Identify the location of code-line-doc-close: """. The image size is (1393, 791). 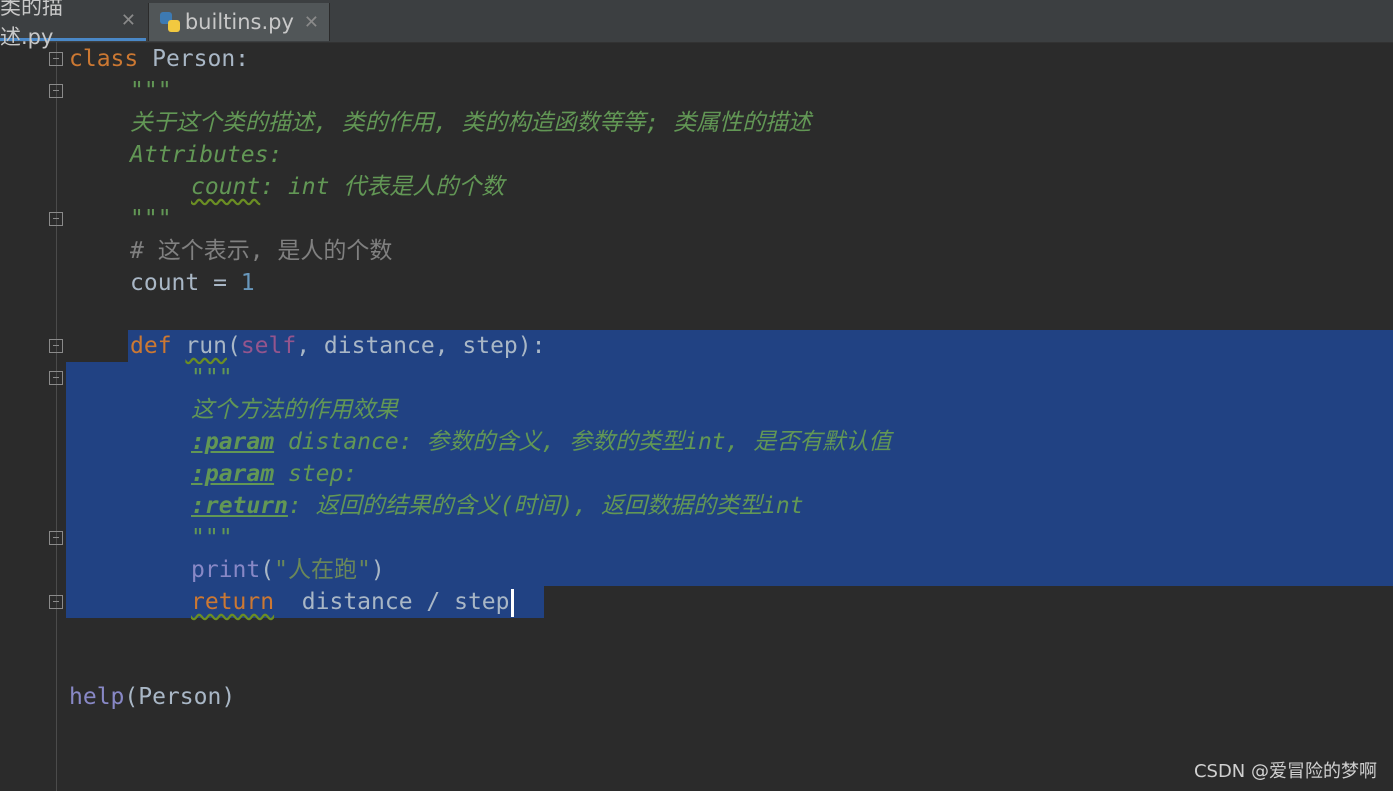
(151, 219).